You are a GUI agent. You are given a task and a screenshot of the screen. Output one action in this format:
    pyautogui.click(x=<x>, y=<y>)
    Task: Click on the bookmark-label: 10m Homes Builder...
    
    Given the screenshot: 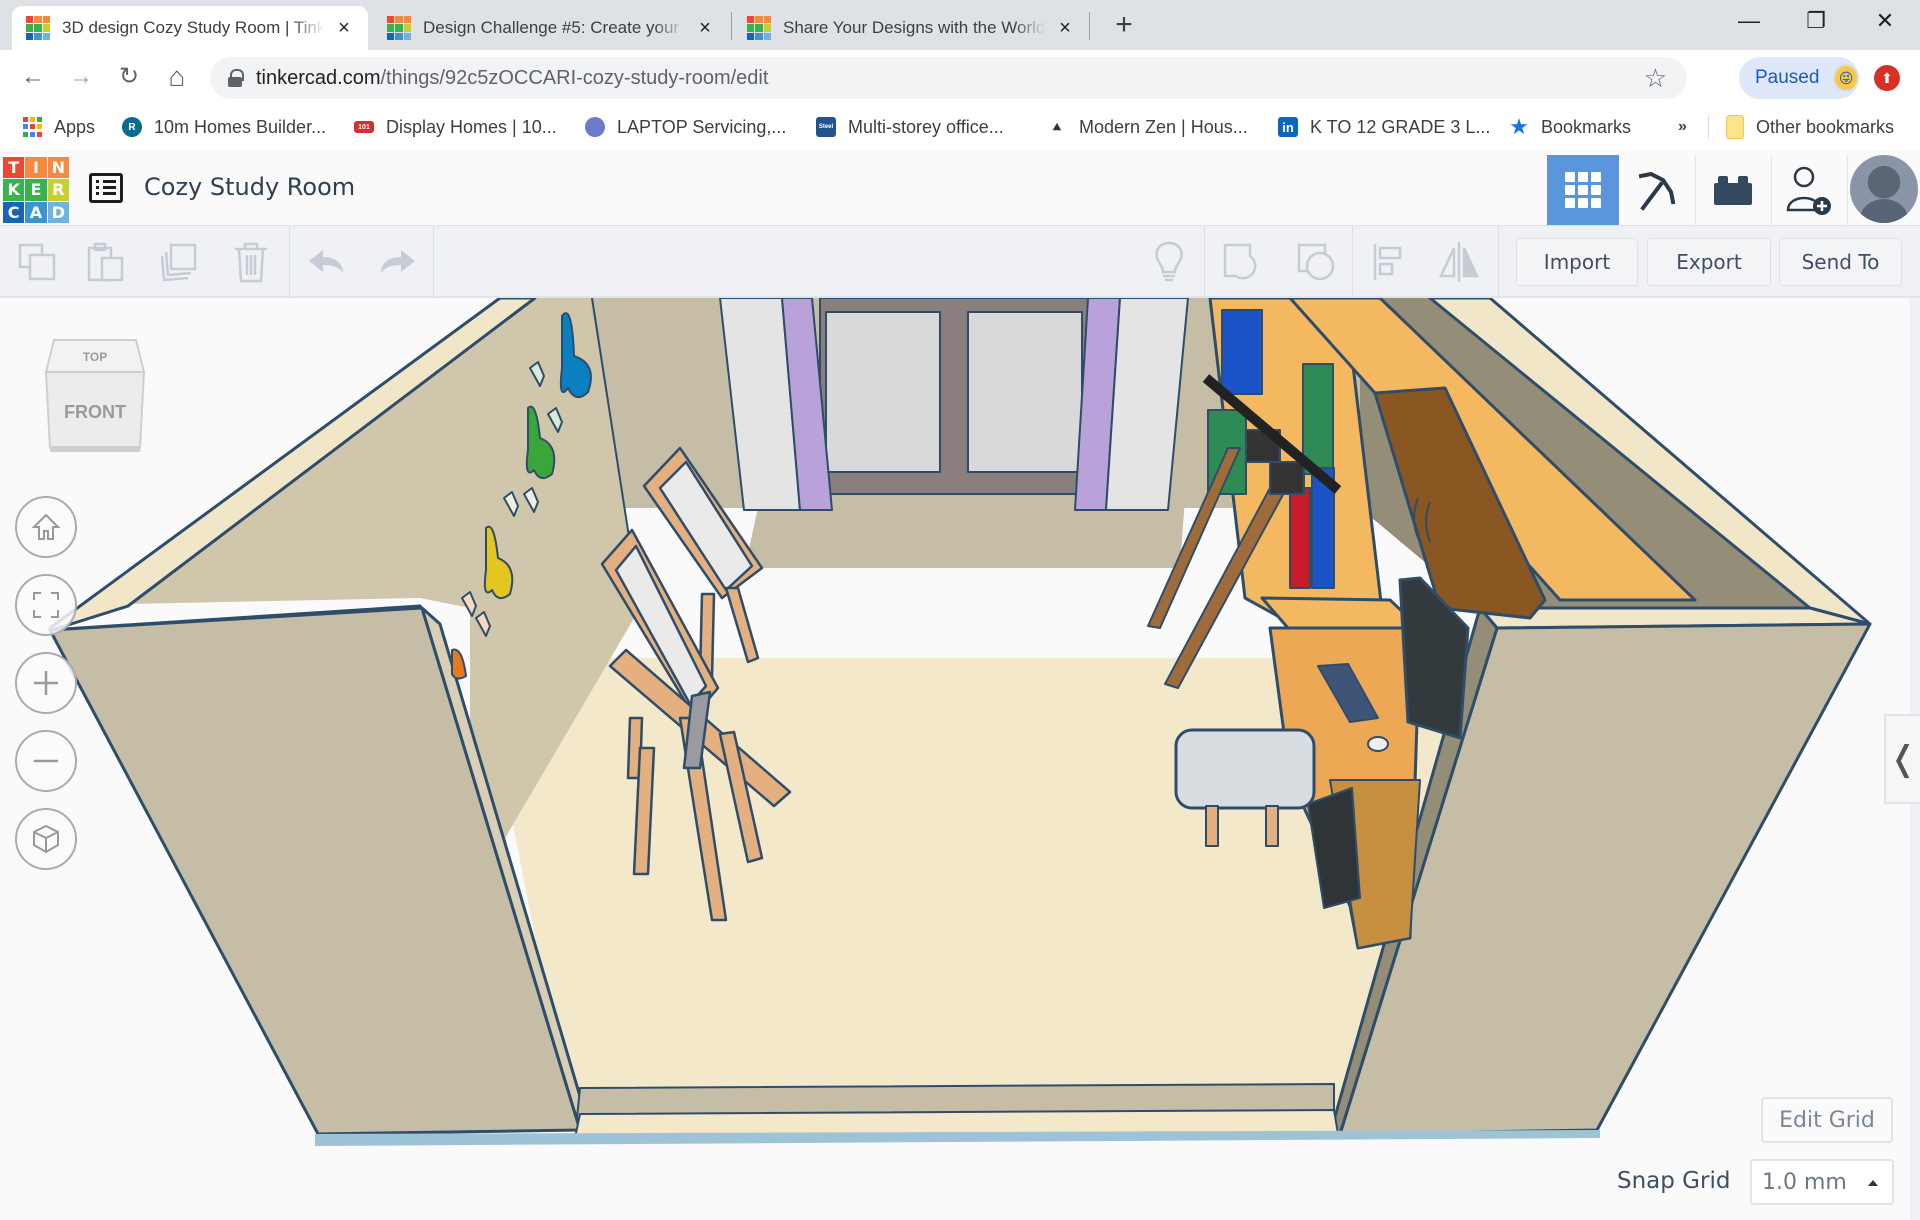 What is the action you would take?
    pyautogui.click(x=240, y=126)
    